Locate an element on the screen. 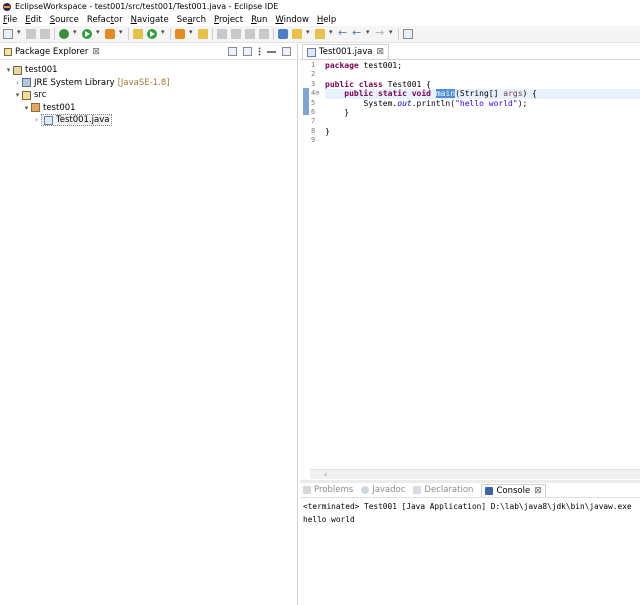  package-explorer-icon is located at coordinates (8, 51).